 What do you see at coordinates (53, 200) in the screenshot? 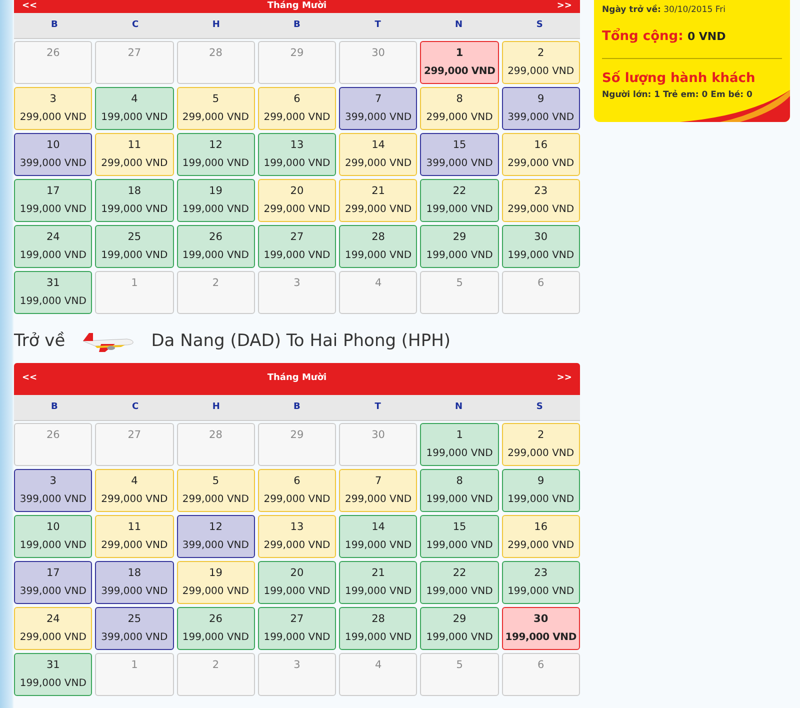
I see `calendar-day: 17 199,000 VND` at bounding box center [53, 200].